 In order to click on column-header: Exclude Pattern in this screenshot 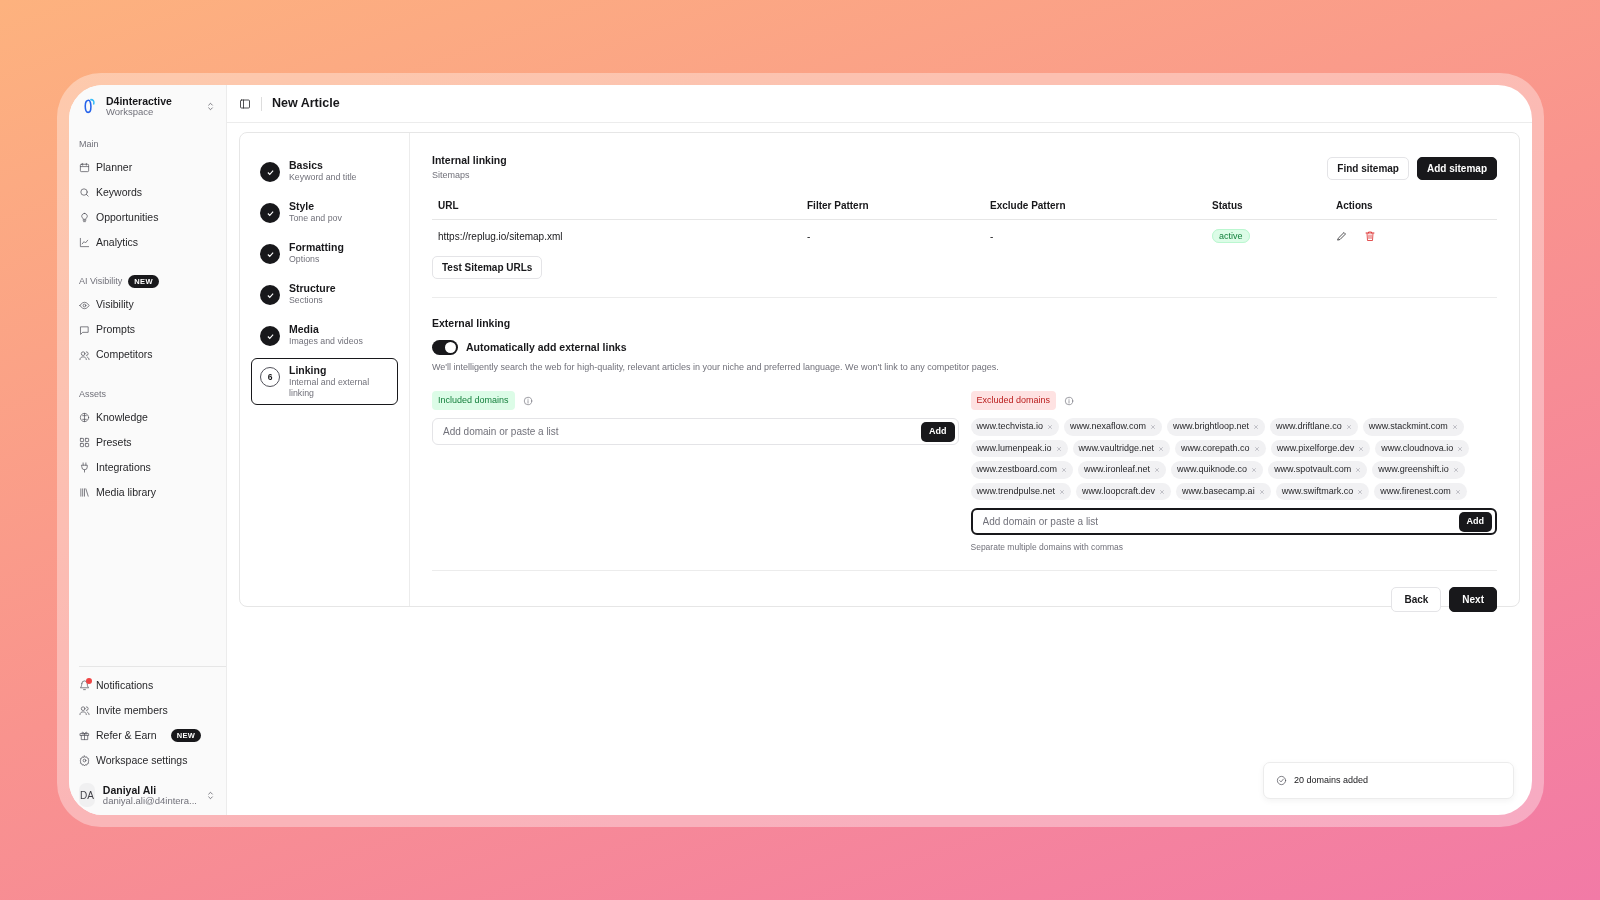, I will do `click(1095, 206)`.